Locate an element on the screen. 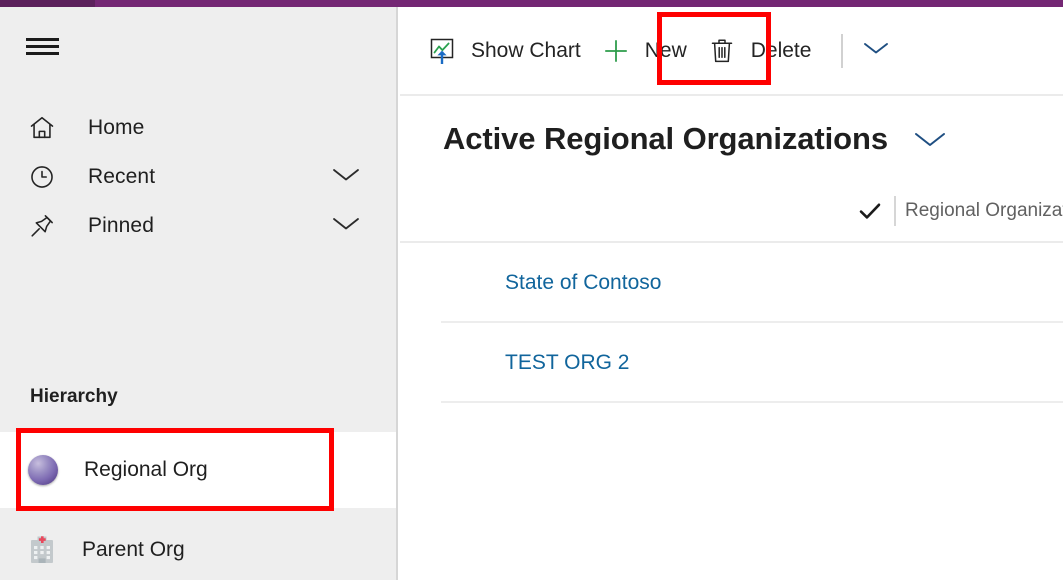  checkmark-icon is located at coordinates (870, 211).